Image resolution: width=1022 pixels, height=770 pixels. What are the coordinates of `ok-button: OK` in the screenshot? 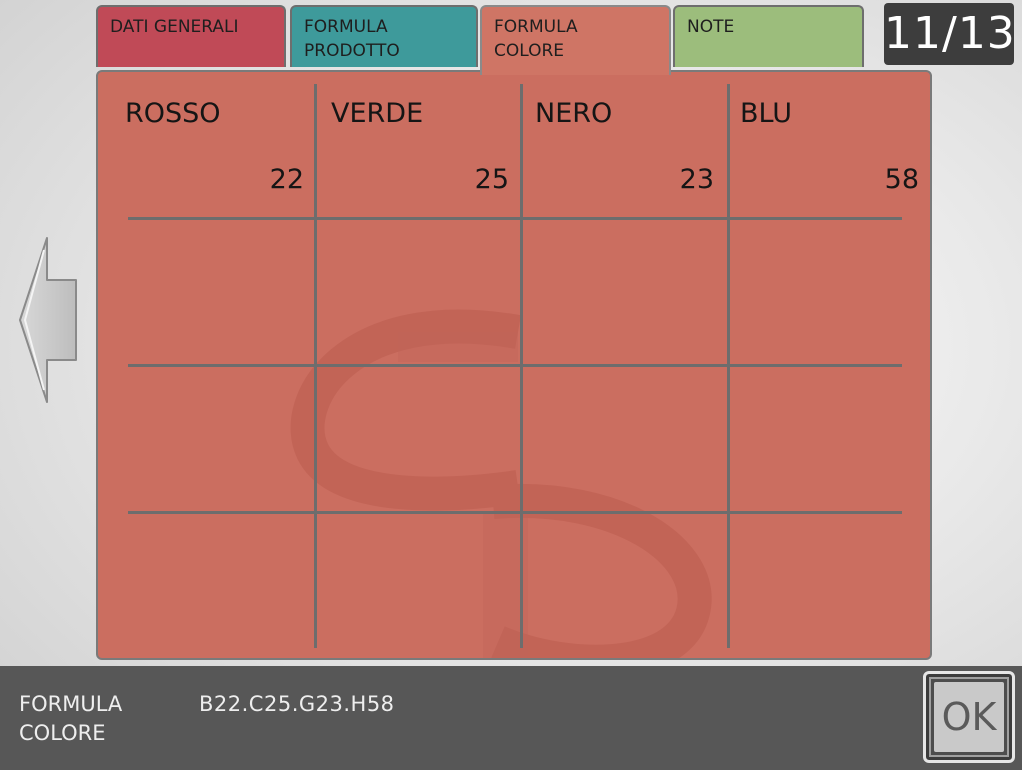 It's located at (969, 717).